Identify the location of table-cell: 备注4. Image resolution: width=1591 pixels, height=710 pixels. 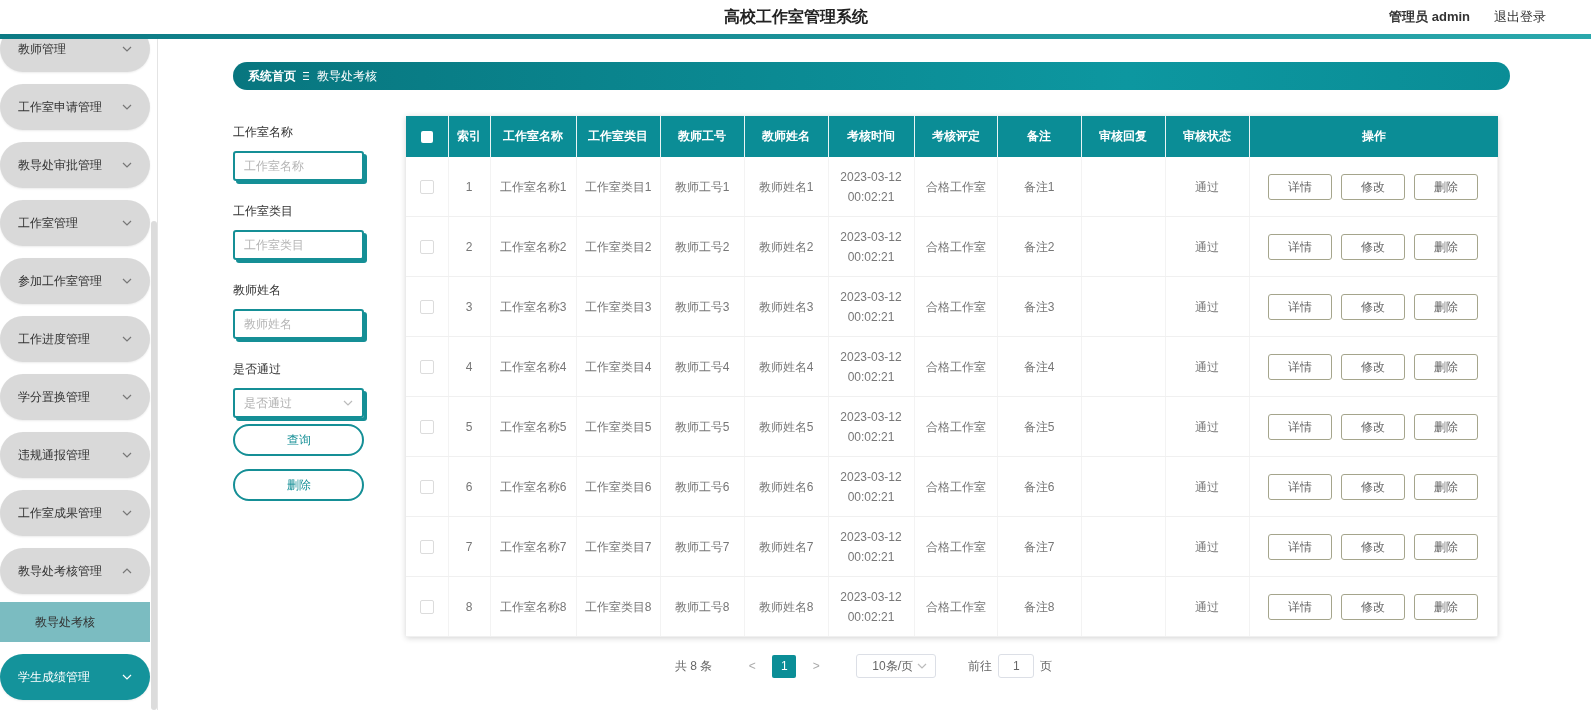
(1039, 366).